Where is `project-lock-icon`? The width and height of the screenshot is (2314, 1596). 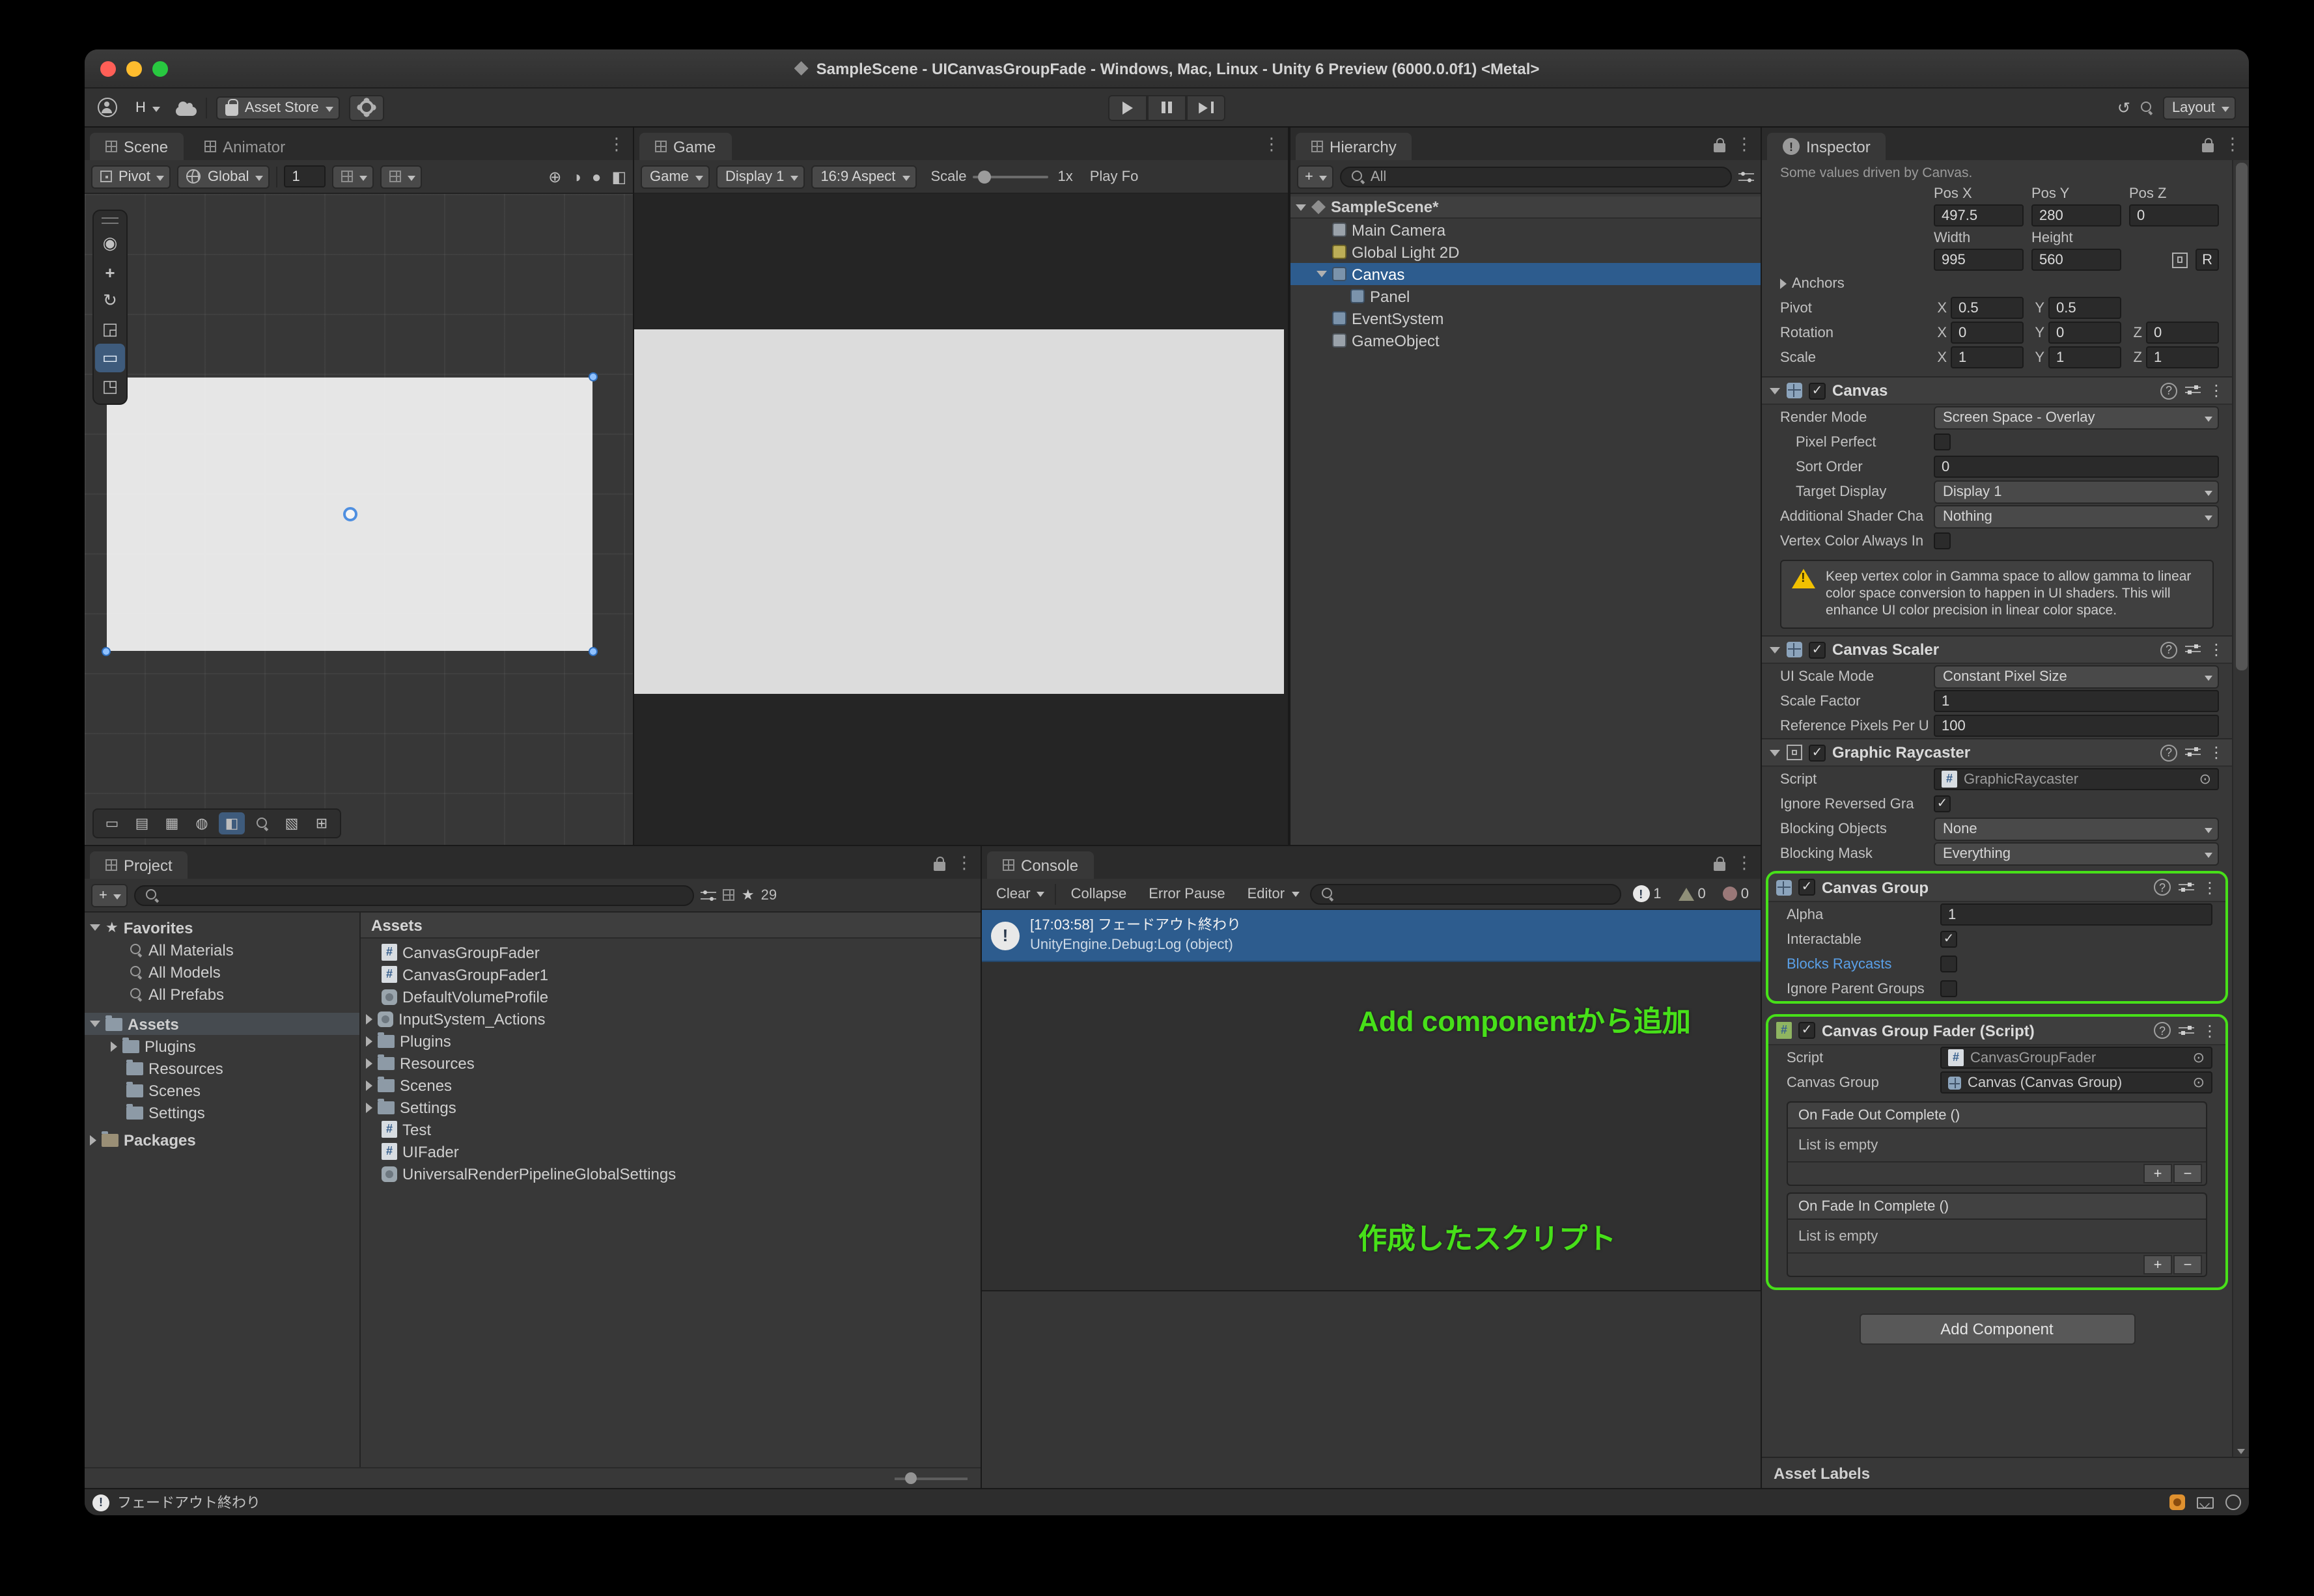 project-lock-icon is located at coordinates (939, 863).